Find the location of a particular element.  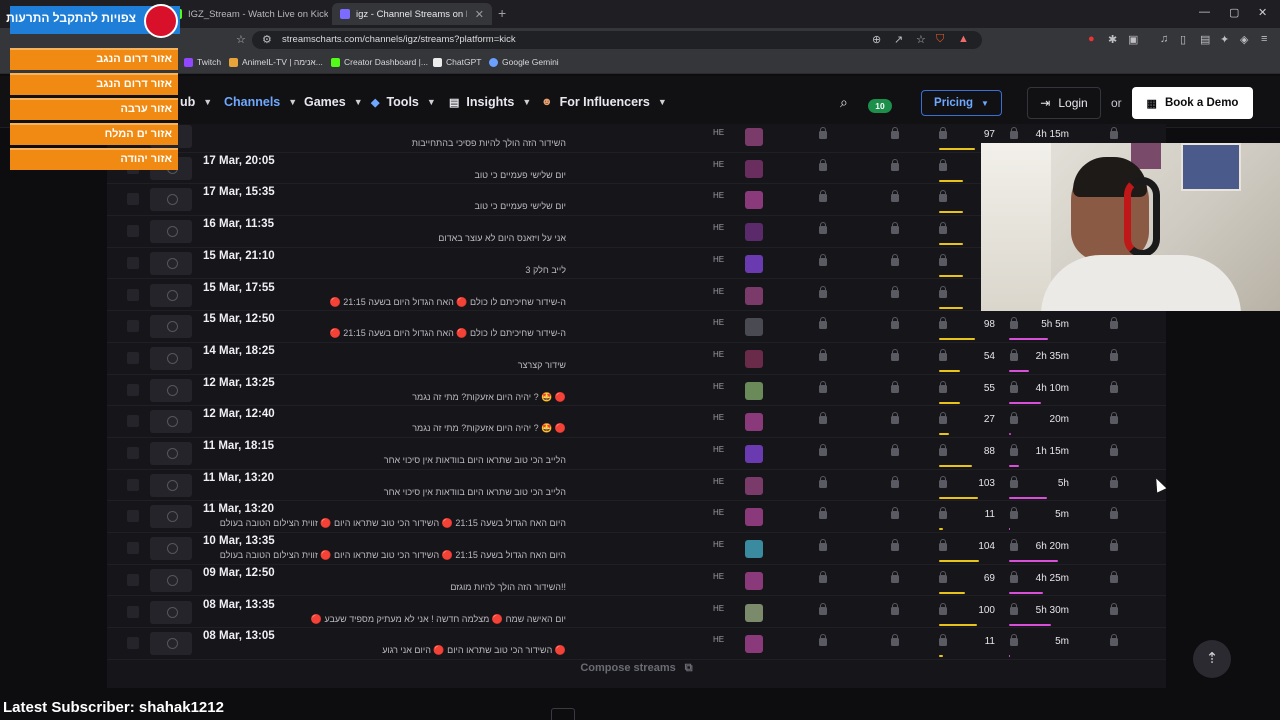

extensions-icon: ✱ is located at coordinates (1112, 39).